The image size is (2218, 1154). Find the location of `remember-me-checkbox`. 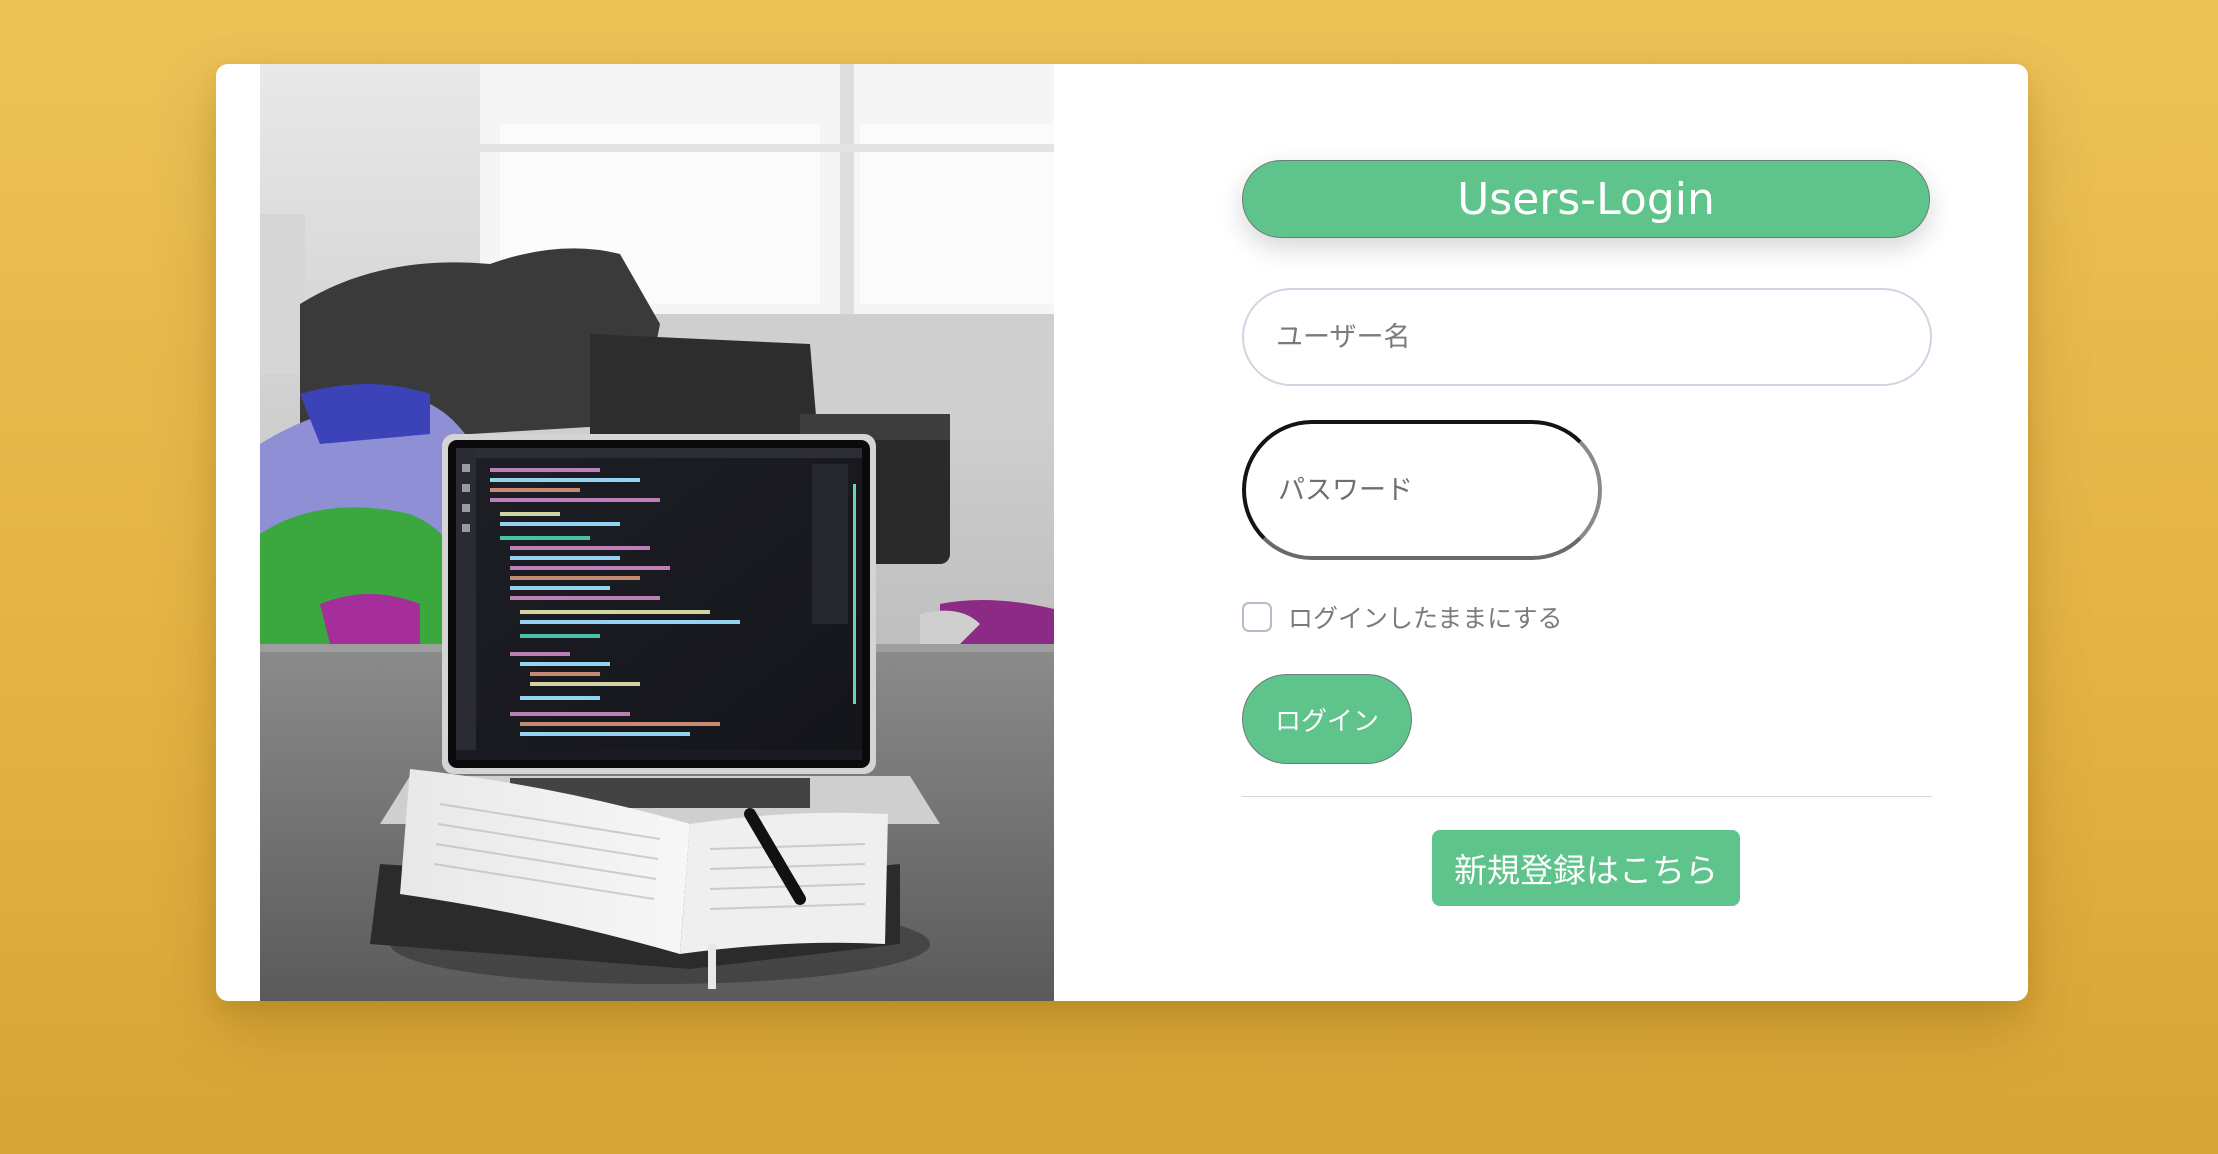

remember-me-checkbox is located at coordinates (1257, 617).